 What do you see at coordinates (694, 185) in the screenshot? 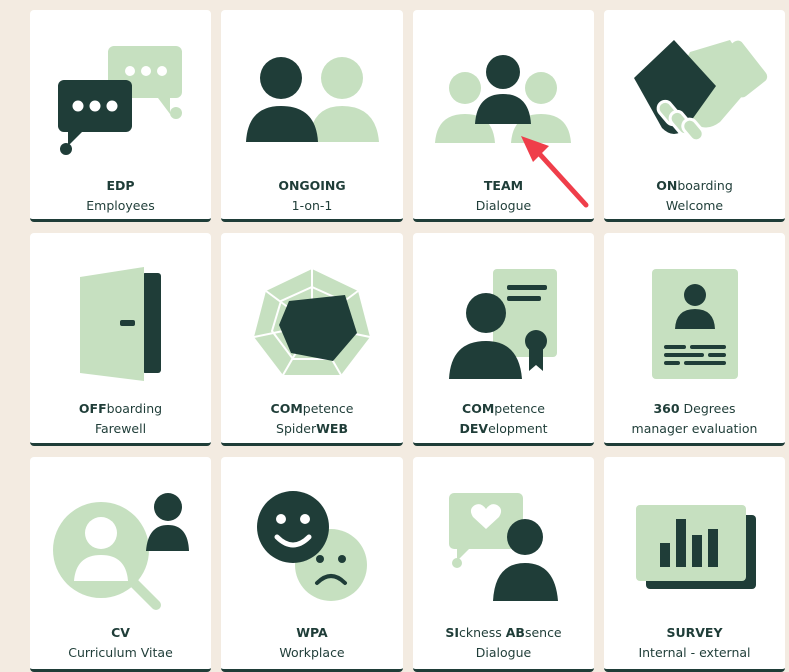
I see `tile-title: ONboarding` at bounding box center [694, 185].